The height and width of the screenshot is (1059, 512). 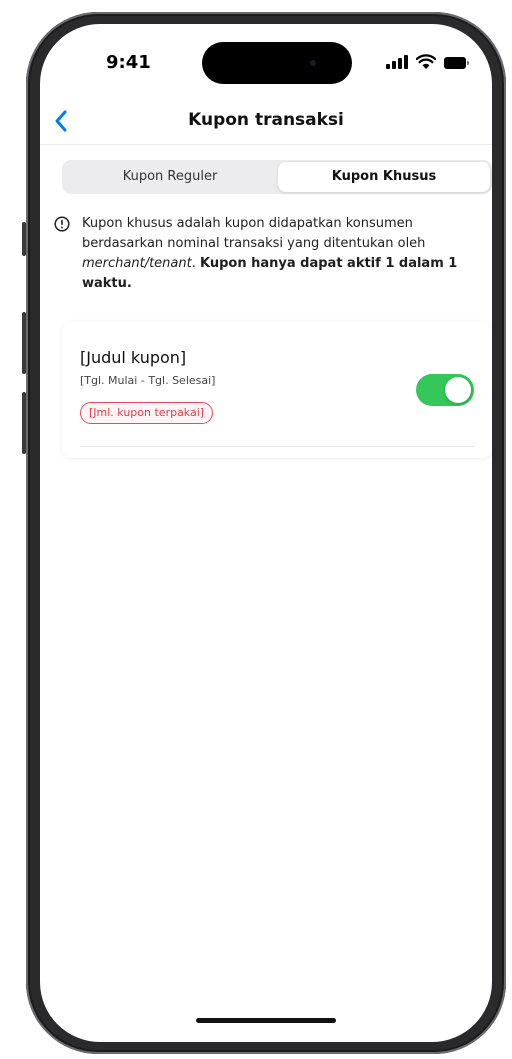 I want to click on coupon-divider, so click(x=277, y=446).